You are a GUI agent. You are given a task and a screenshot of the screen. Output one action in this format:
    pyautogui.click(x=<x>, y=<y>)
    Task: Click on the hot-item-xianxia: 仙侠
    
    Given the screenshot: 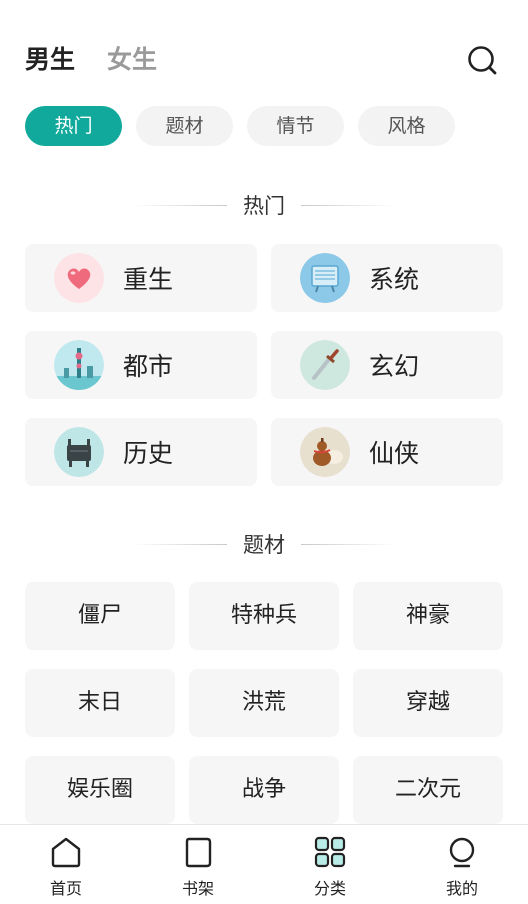 What is the action you would take?
    pyautogui.click(x=387, y=452)
    